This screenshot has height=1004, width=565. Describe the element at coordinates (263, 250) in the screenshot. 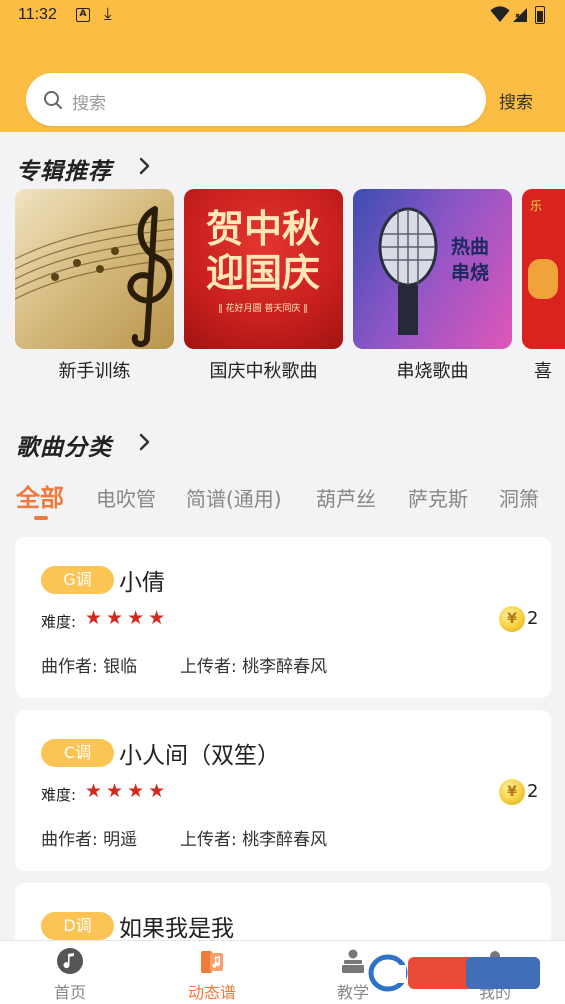

I see `album-art-text: 贺中秋 迎国庆` at that location.